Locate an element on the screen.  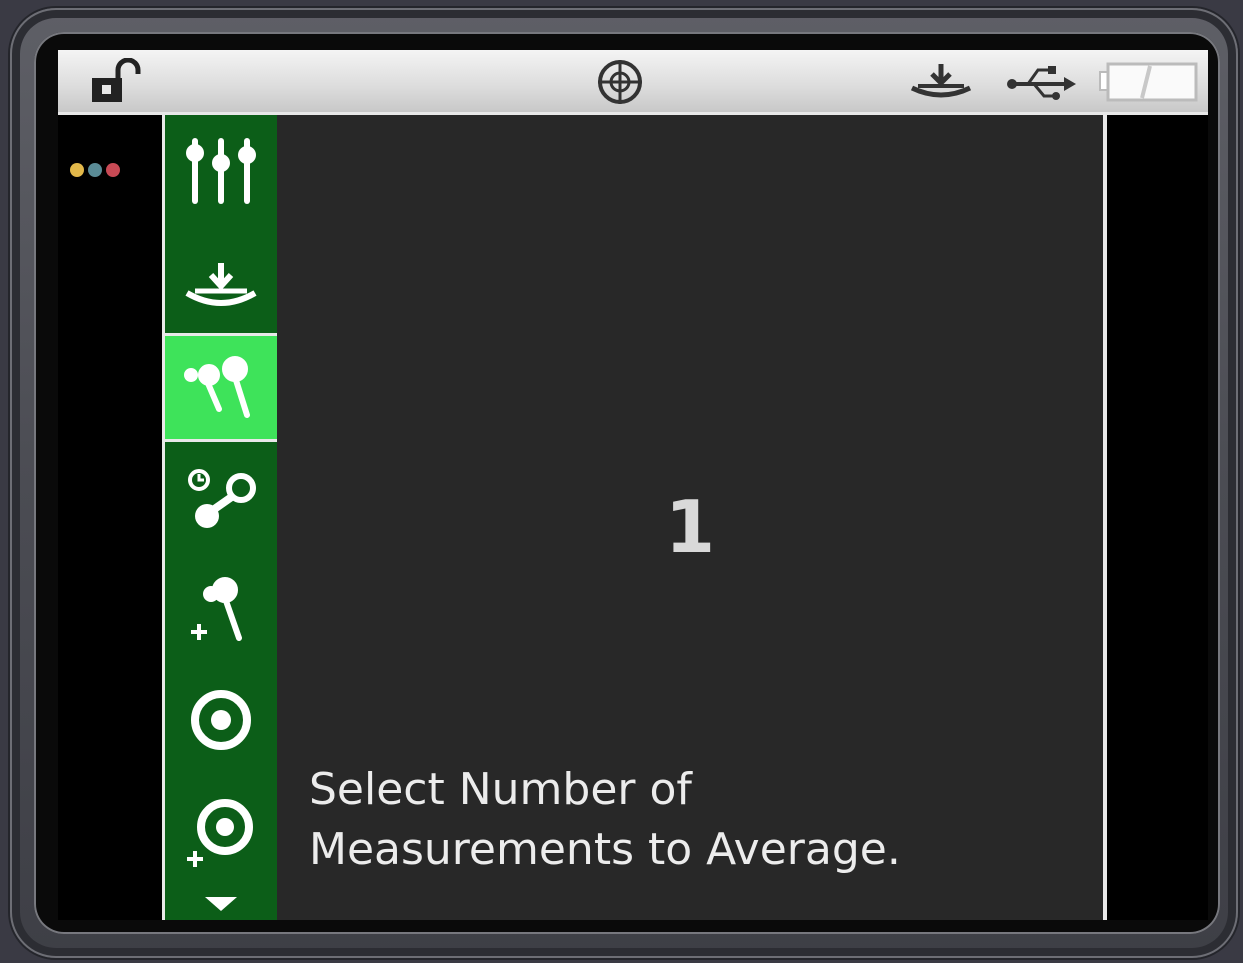
sidebar-item-add-point is located at coordinates (221, 610).